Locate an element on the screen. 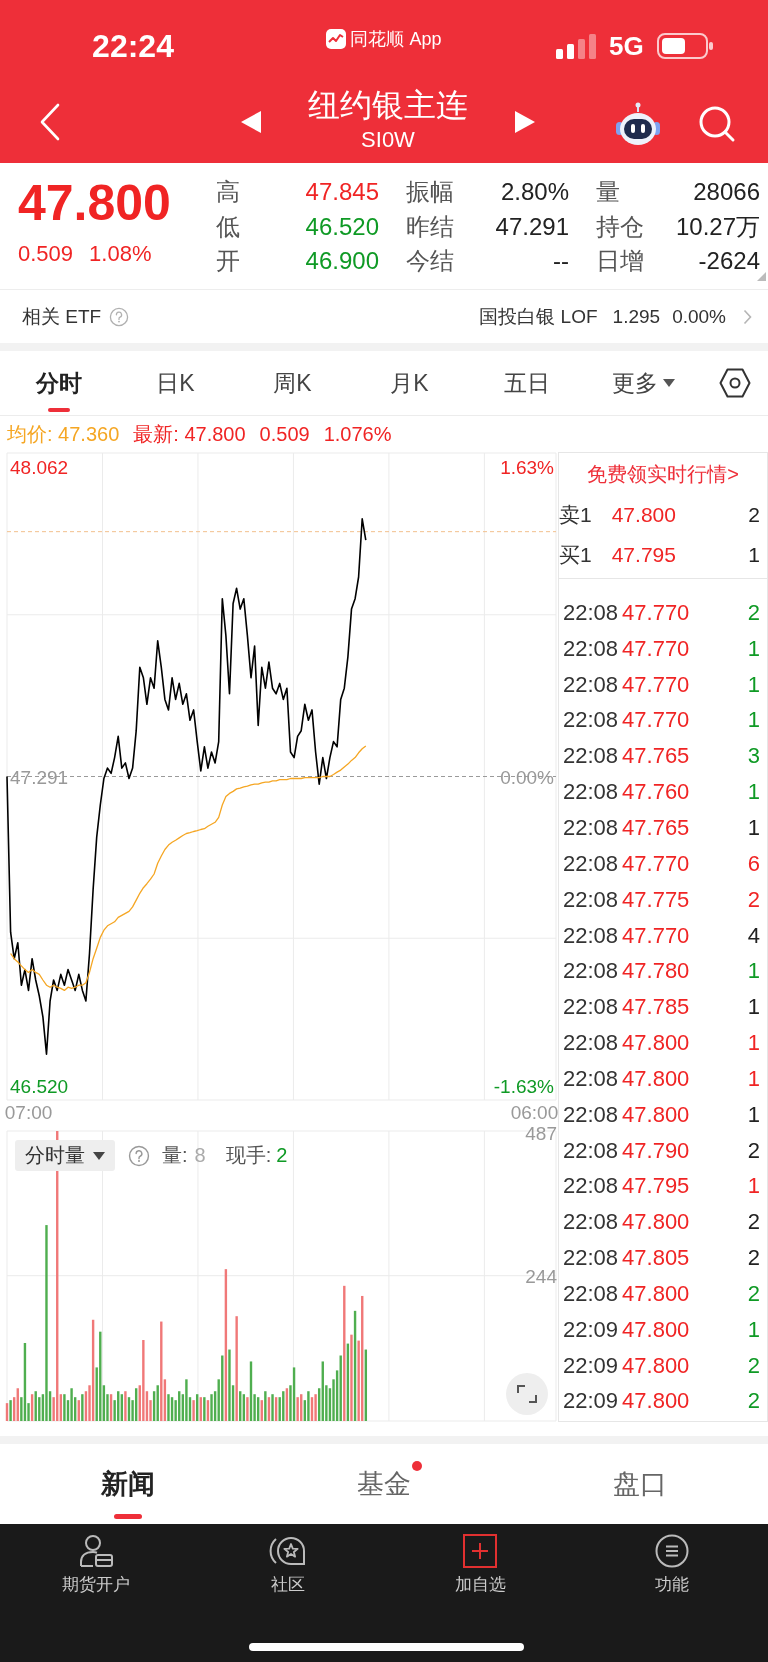 Image resolution: width=768 pixels, height=1662 pixels. section-tab: 基金 is located at coordinates (384, 1484).